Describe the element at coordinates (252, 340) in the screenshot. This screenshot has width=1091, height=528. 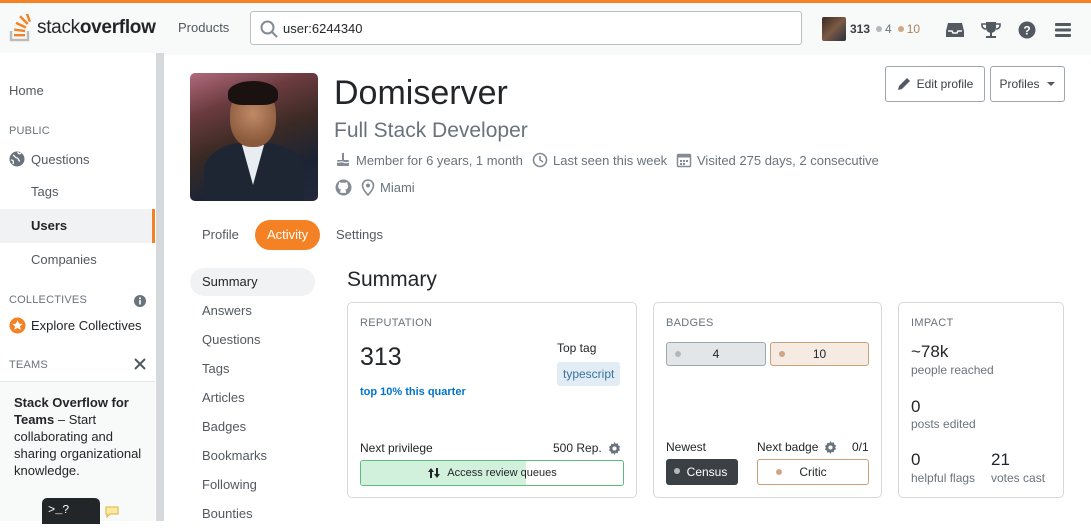
I see `subnav-questions: Questions` at that location.